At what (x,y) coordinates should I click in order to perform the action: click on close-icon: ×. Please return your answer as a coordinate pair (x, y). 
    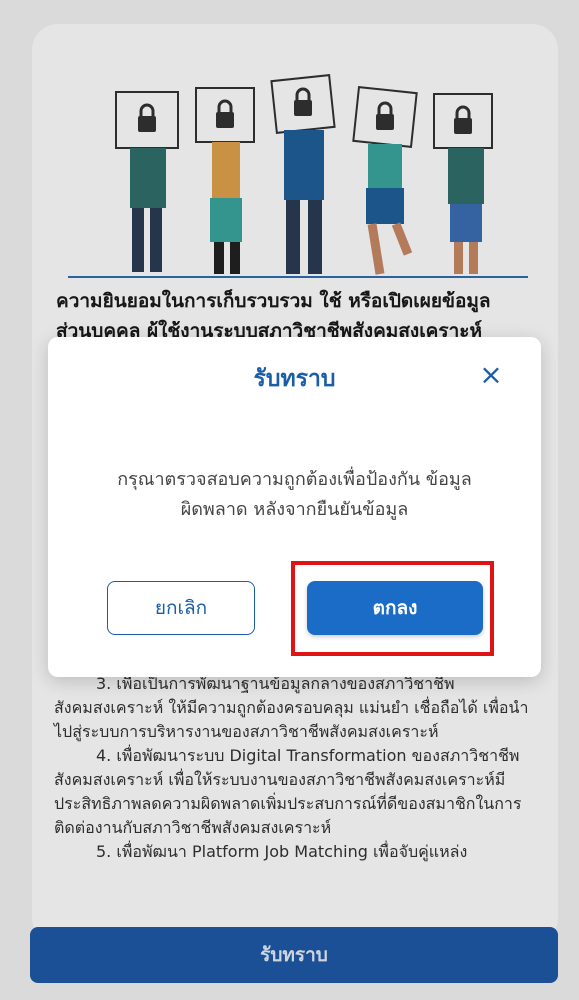
    Looking at the image, I should click on (491, 375).